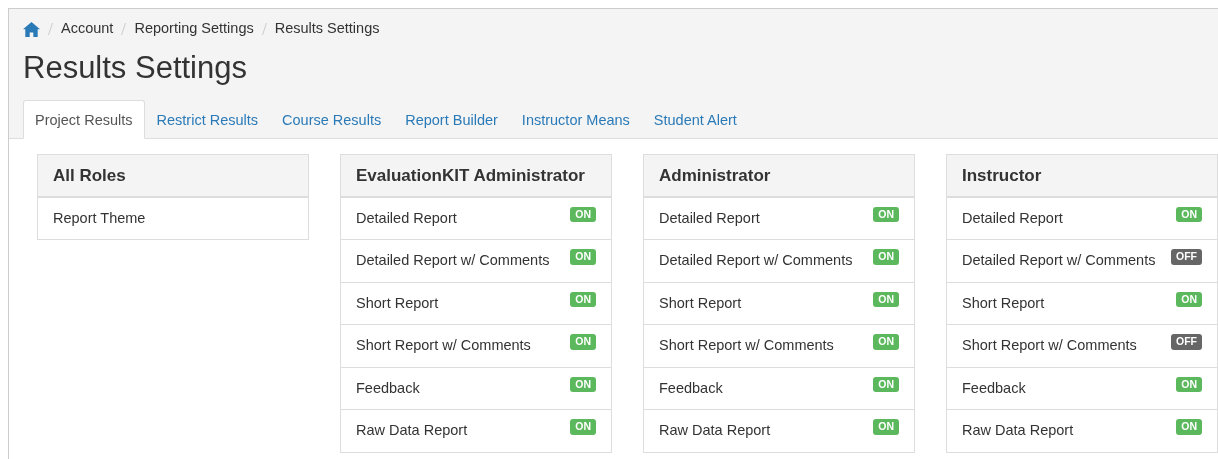 This screenshot has width=1218, height=459. Describe the element at coordinates (332, 119) in the screenshot. I see `tab: Course Results` at that location.